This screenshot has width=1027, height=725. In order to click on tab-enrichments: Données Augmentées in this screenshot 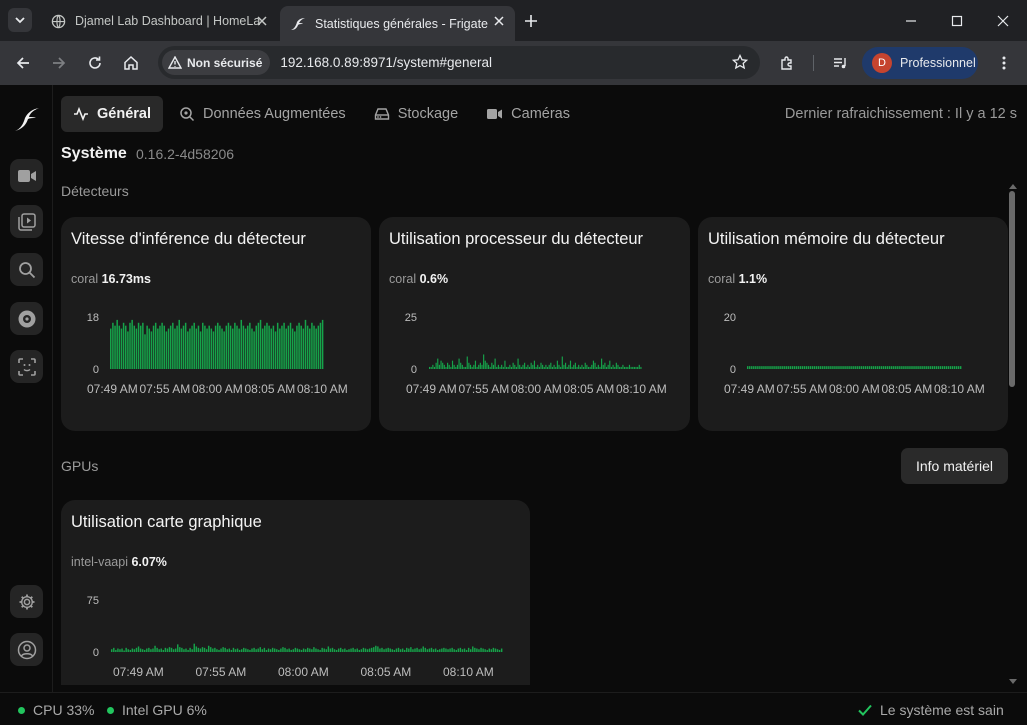, I will do `click(262, 114)`.